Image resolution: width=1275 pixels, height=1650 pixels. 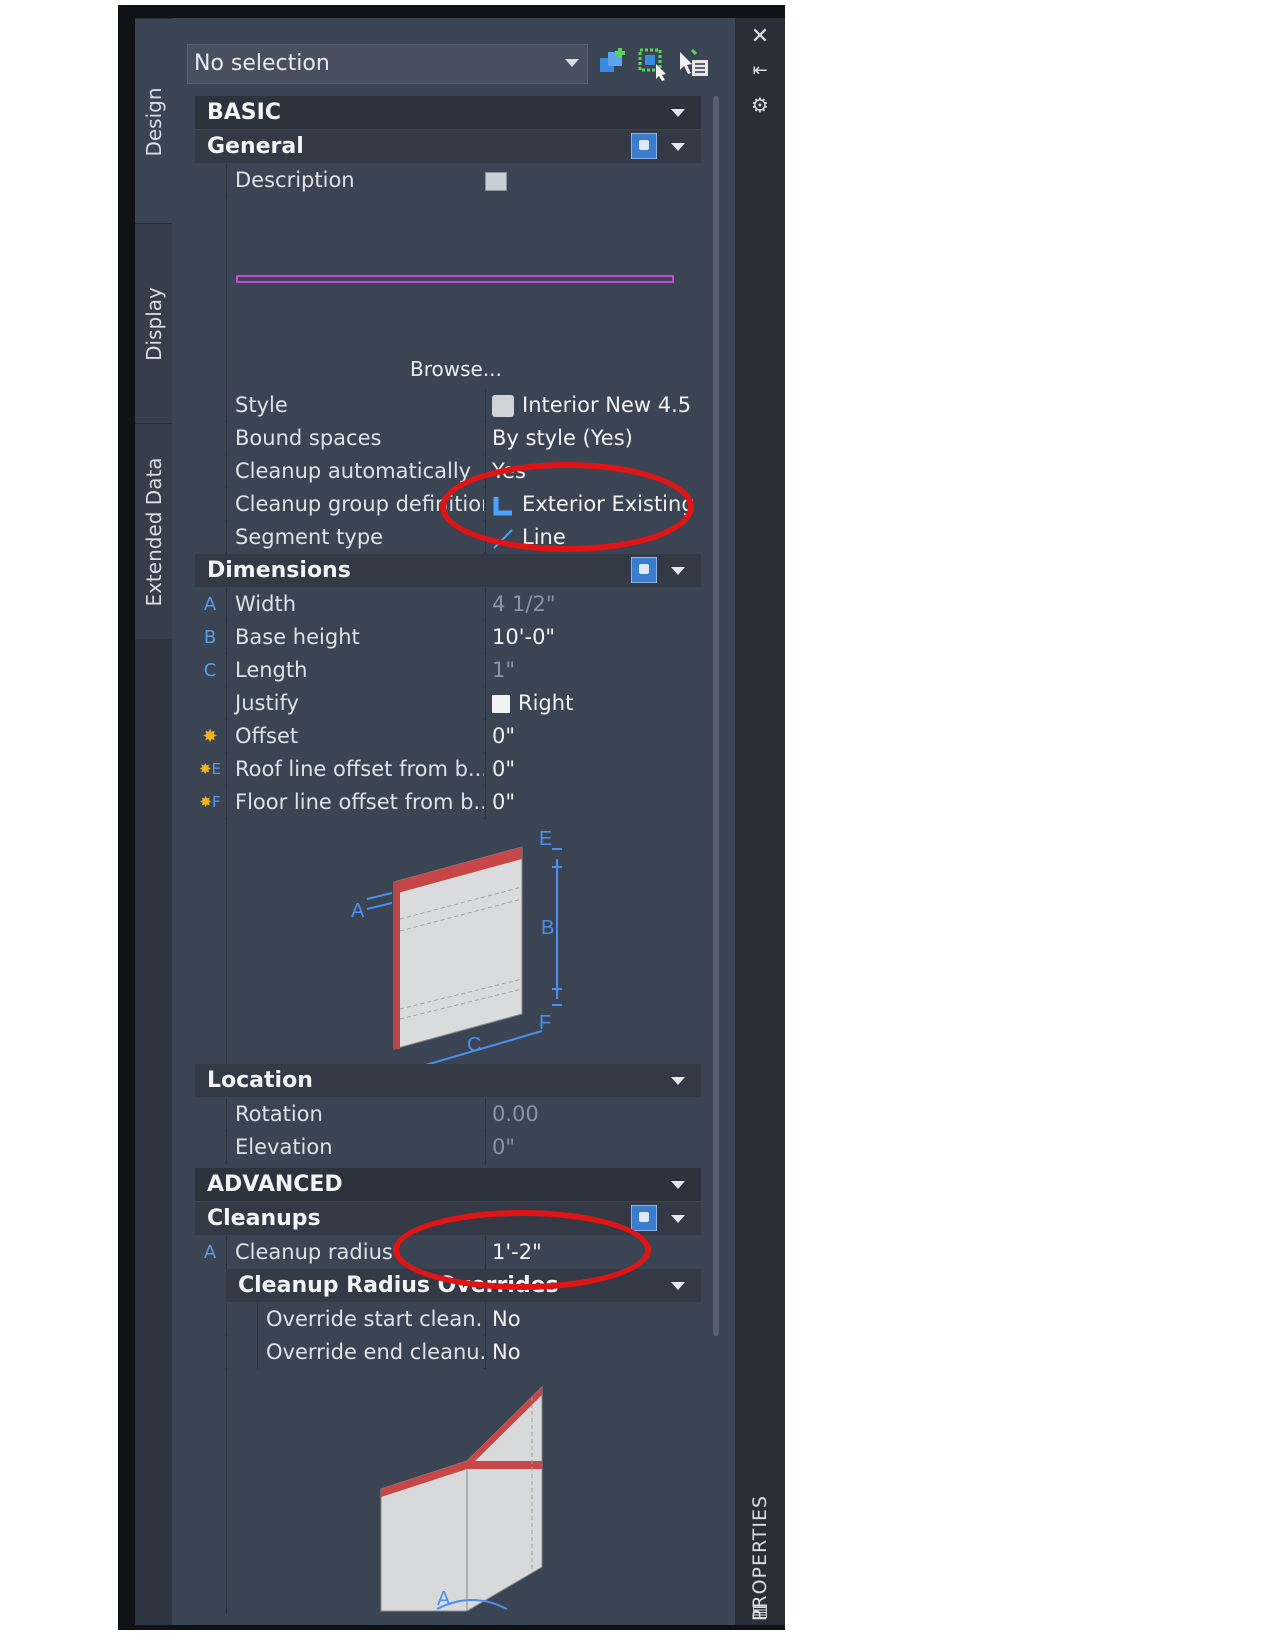 What do you see at coordinates (355, 637) in the screenshot?
I see `property-label: Base height` at bounding box center [355, 637].